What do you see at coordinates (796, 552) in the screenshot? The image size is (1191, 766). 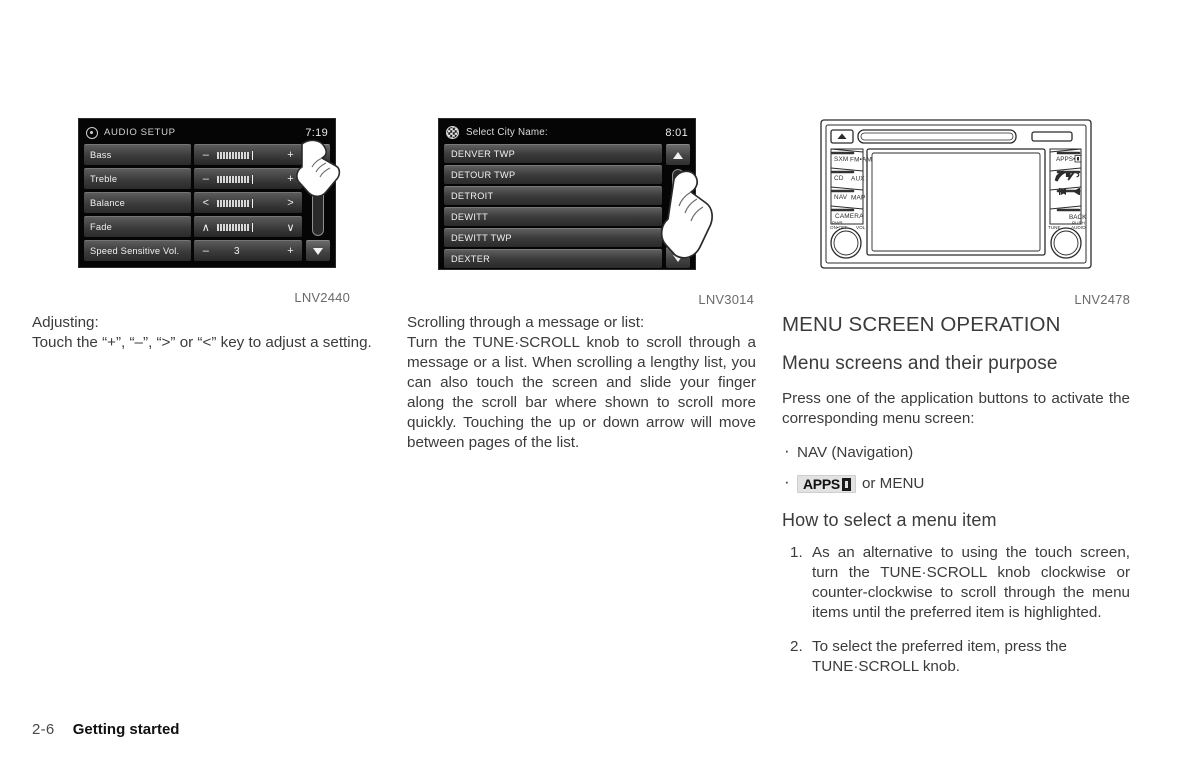 I see `step-number: 1.` at bounding box center [796, 552].